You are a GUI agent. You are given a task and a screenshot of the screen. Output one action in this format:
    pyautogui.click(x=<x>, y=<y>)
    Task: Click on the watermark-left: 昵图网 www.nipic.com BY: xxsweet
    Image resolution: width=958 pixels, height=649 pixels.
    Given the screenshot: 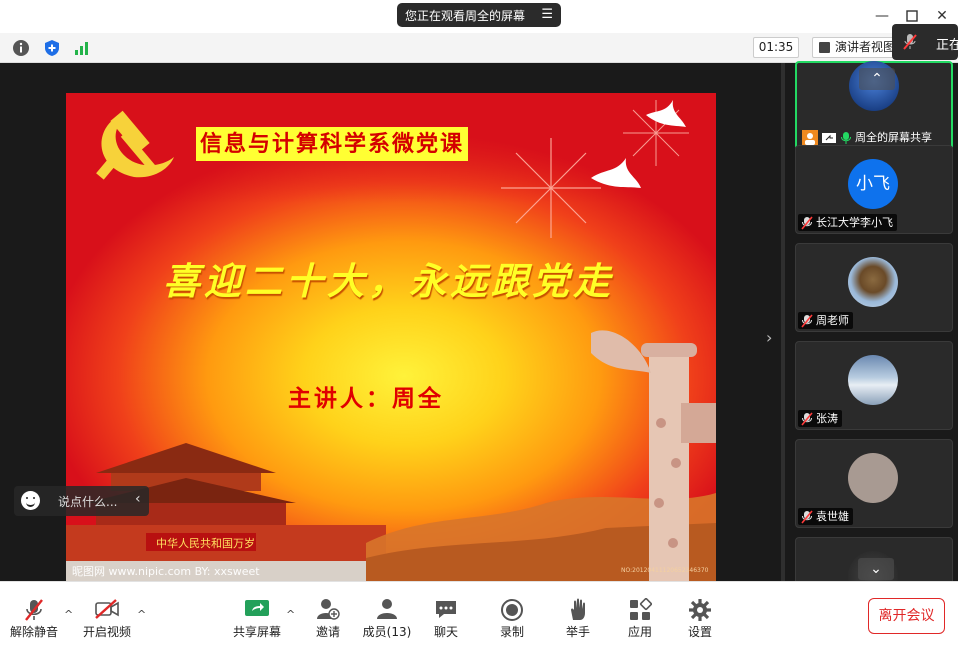 What is the action you would take?
    pyautogui.click(x=166, y=571)
    